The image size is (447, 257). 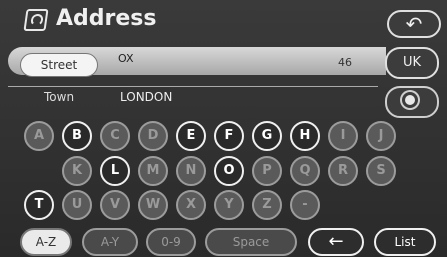 What do you see at coordinates (412, 63) in the screenshot?
I see `country-button: UK` at bounding box center [412, 63].